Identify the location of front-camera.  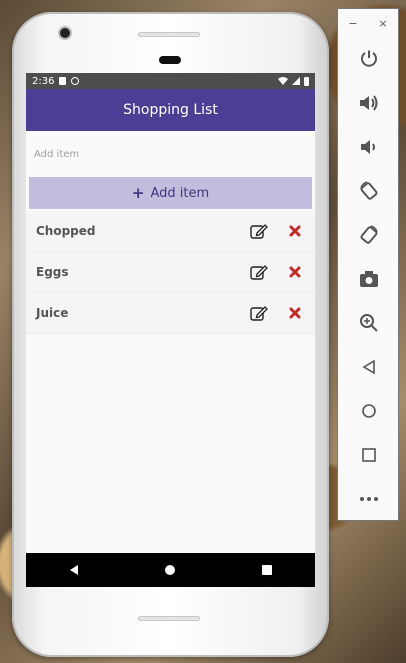
(65, 33).